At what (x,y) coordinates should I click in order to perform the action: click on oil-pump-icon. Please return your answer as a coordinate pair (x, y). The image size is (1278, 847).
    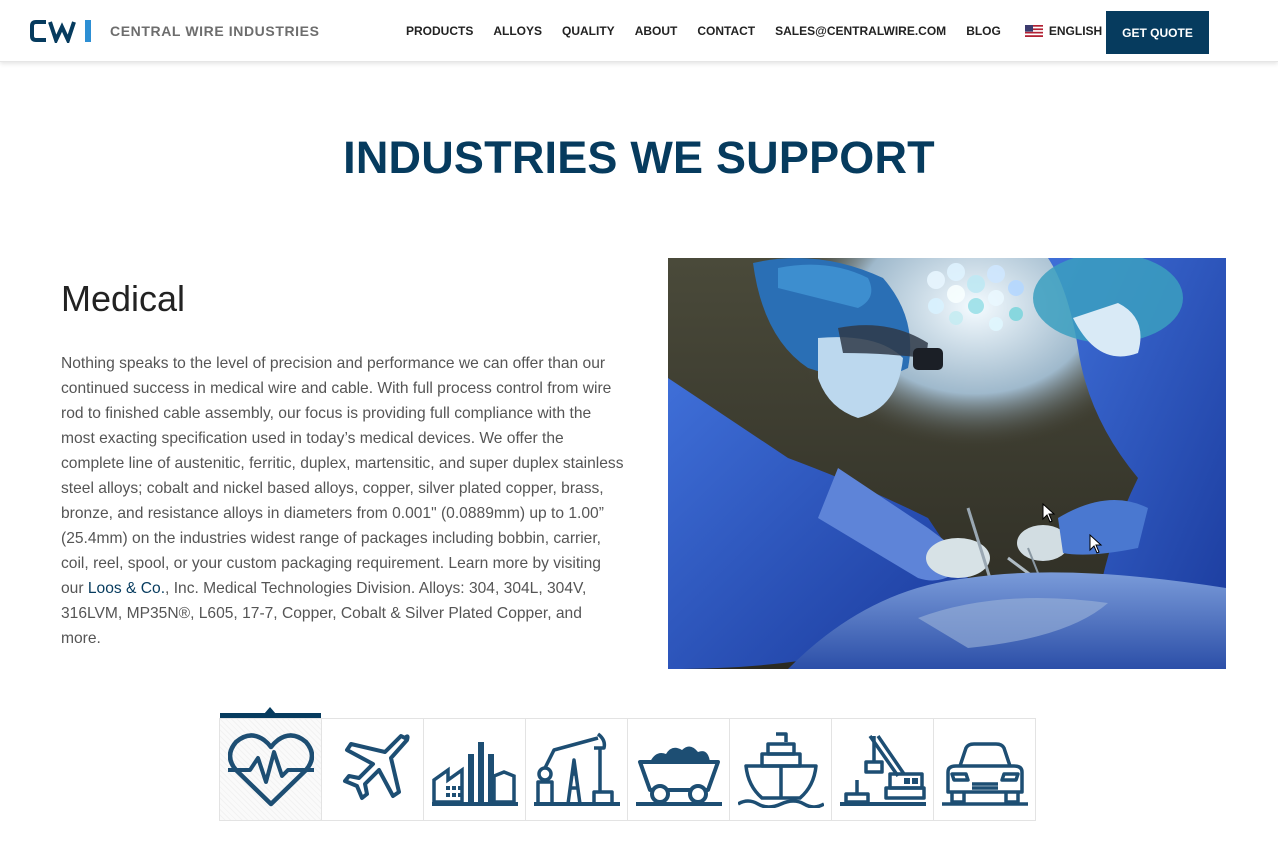
    Looking at the image, I should click on (576, 769).